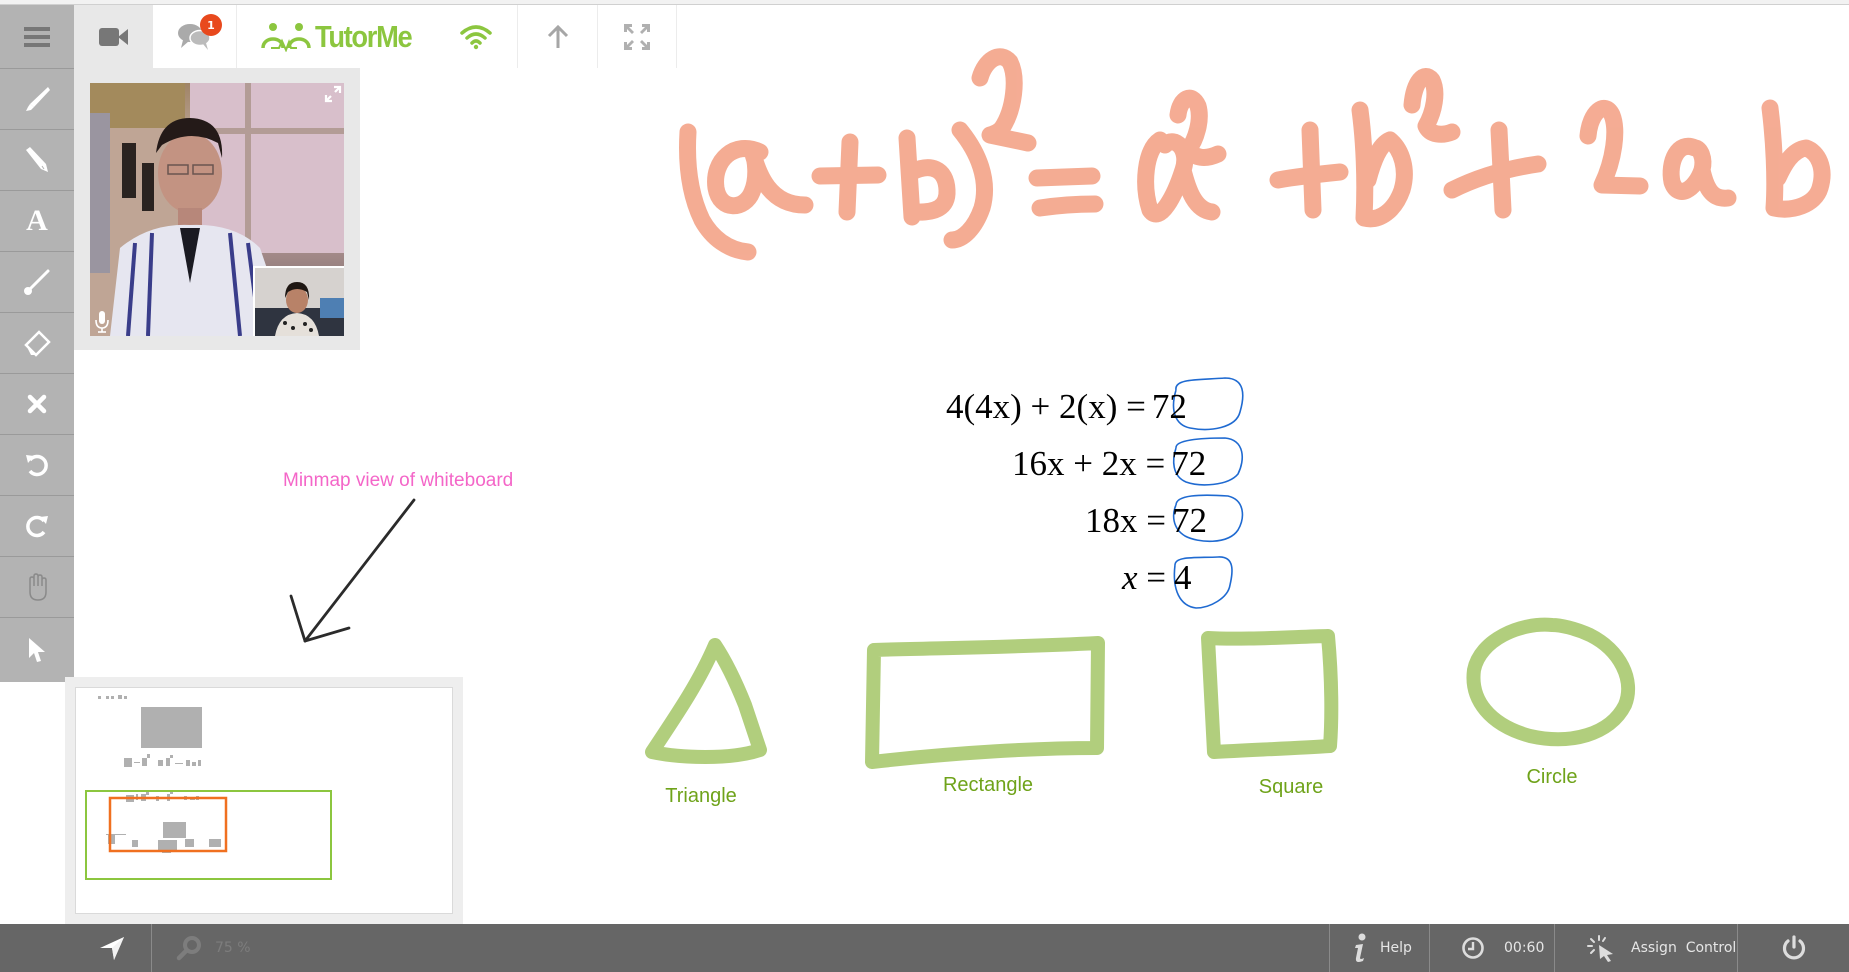 Image resolution: width=1849 pixels, height=972 pixels. I want to click on minimap-canvas, so click(264, 800).